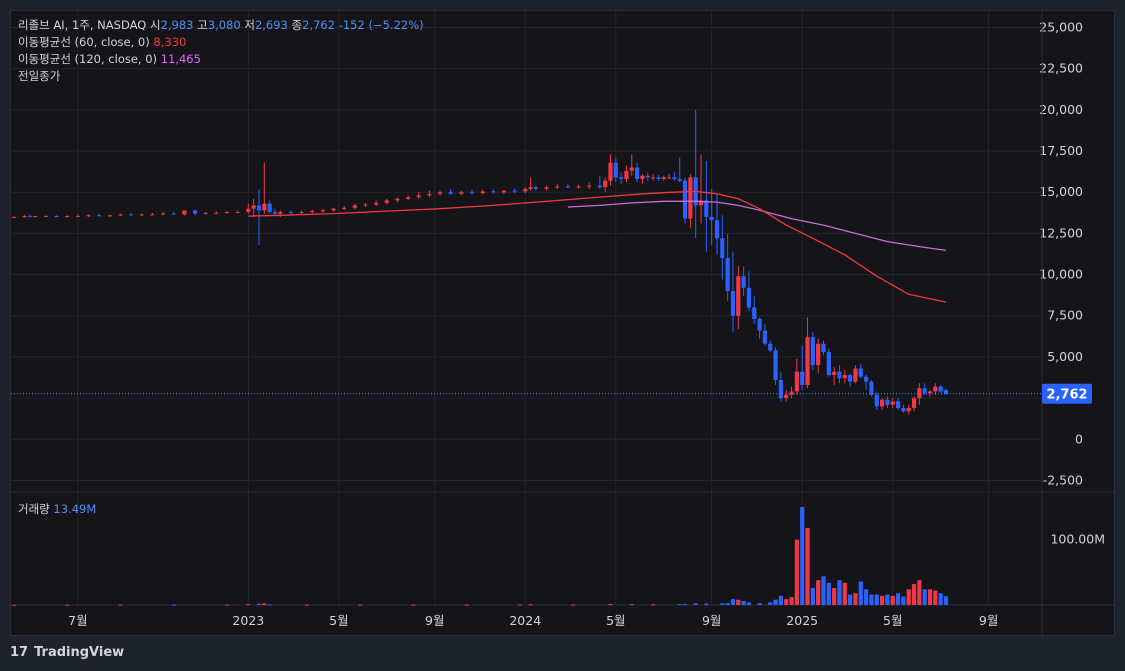 This screenshot has width=1125, height=671. I want to click on low-value: 2,693, so click(271, 25).